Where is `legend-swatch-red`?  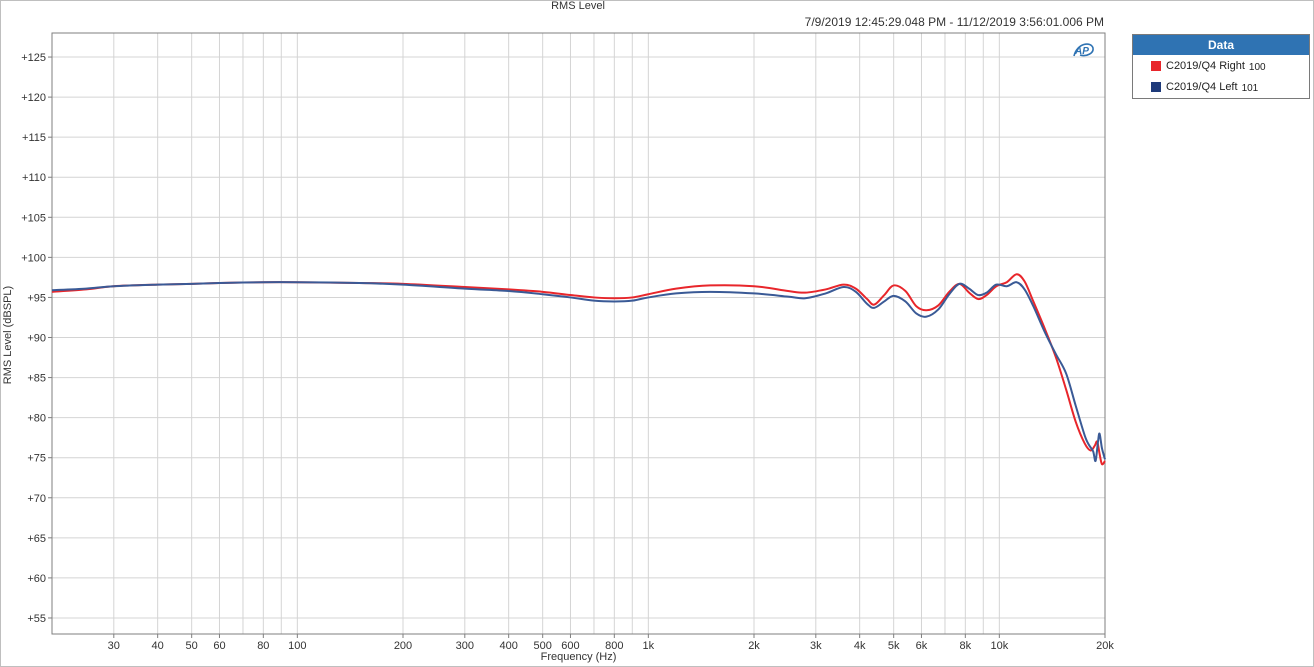 legend-swatch-red is located at coordinates (1156, 66).